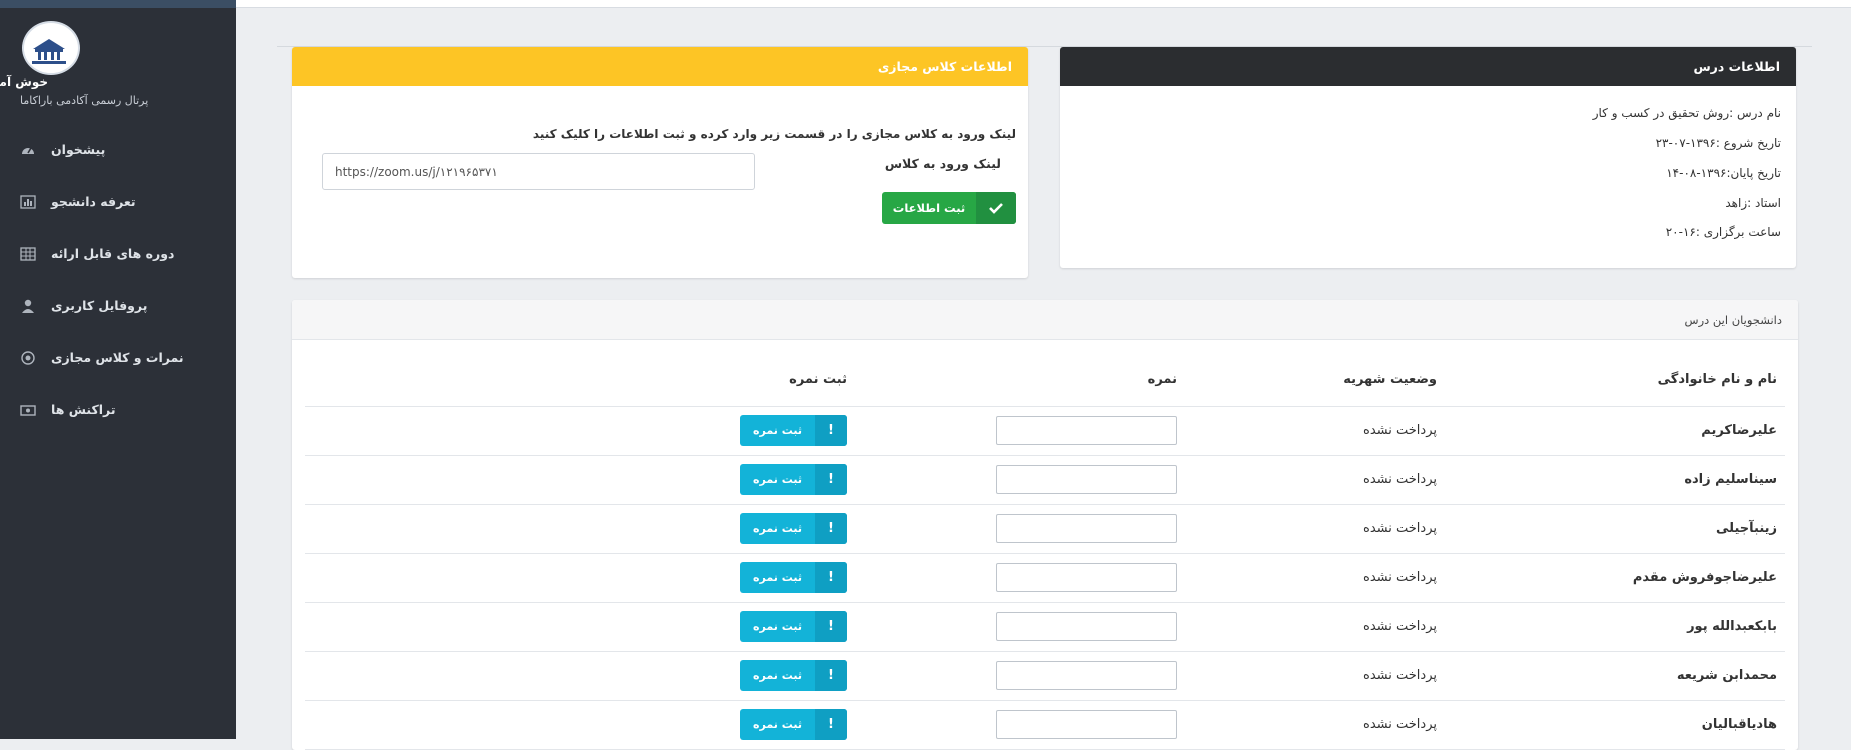  I want to click on sidebar-item-grades: نمرات و کلاس مجازی, so click(118, 359).